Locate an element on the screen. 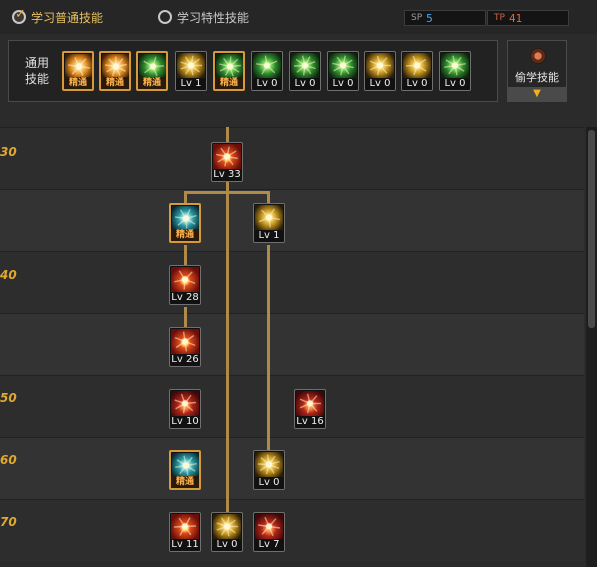 This screenshot has width=597, height=567. ice-claw-icon is located at coordinates (185, 218).